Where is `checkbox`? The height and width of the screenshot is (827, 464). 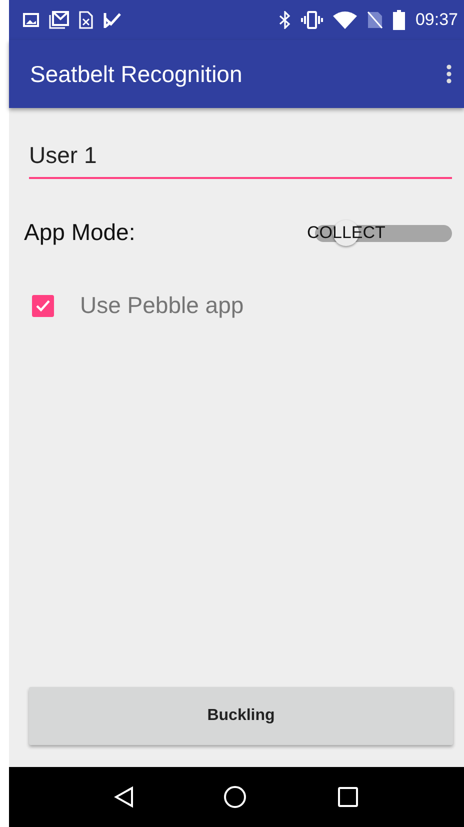
checkbox is located at coordinates (43, 305).